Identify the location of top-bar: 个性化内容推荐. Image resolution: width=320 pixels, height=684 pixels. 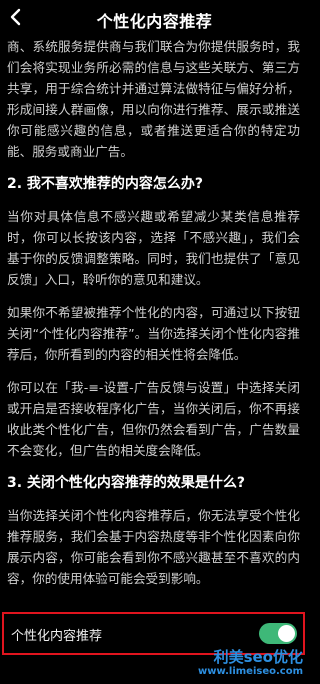
(154, 17).